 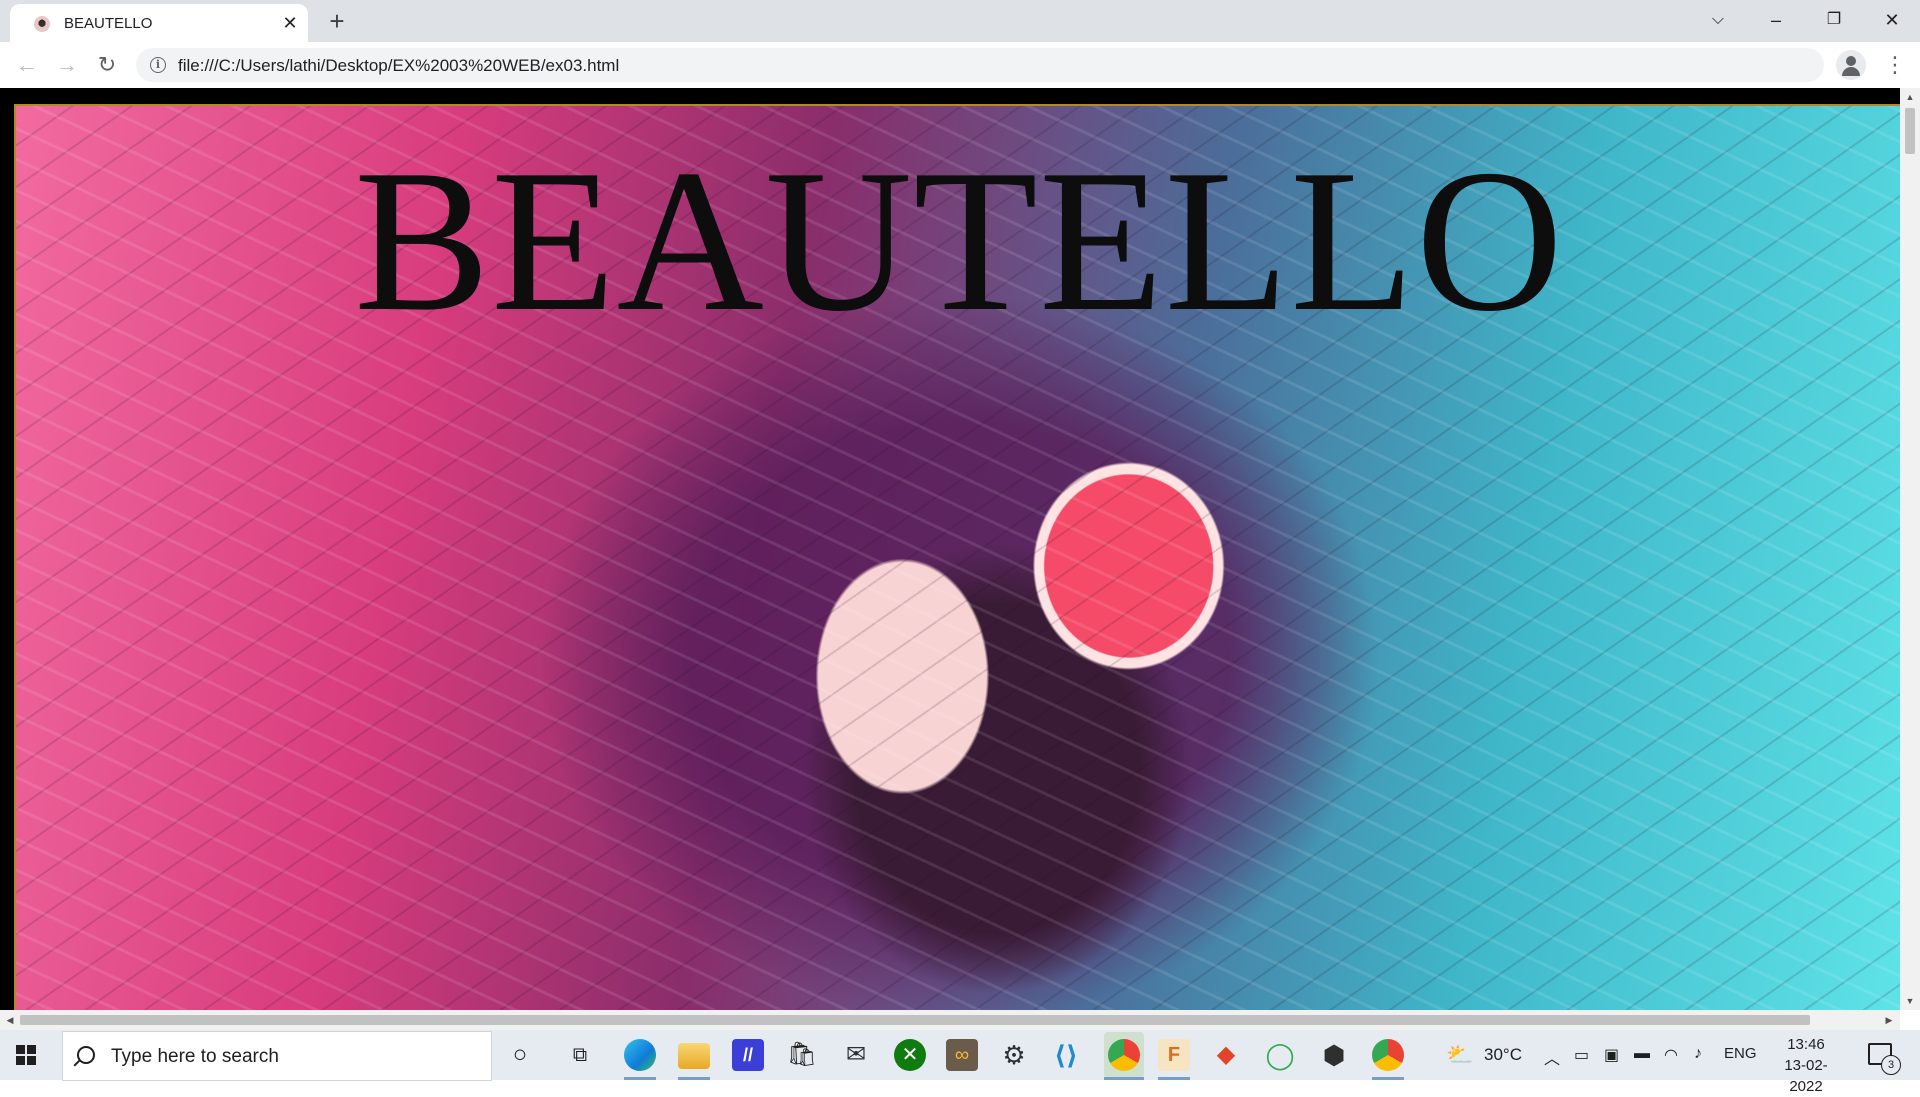 What do you see at coordinates (1910, 97) in the screenshot?
I see `scroll-up-arrow-icon: ▲` at bounding box center [1910, 97].